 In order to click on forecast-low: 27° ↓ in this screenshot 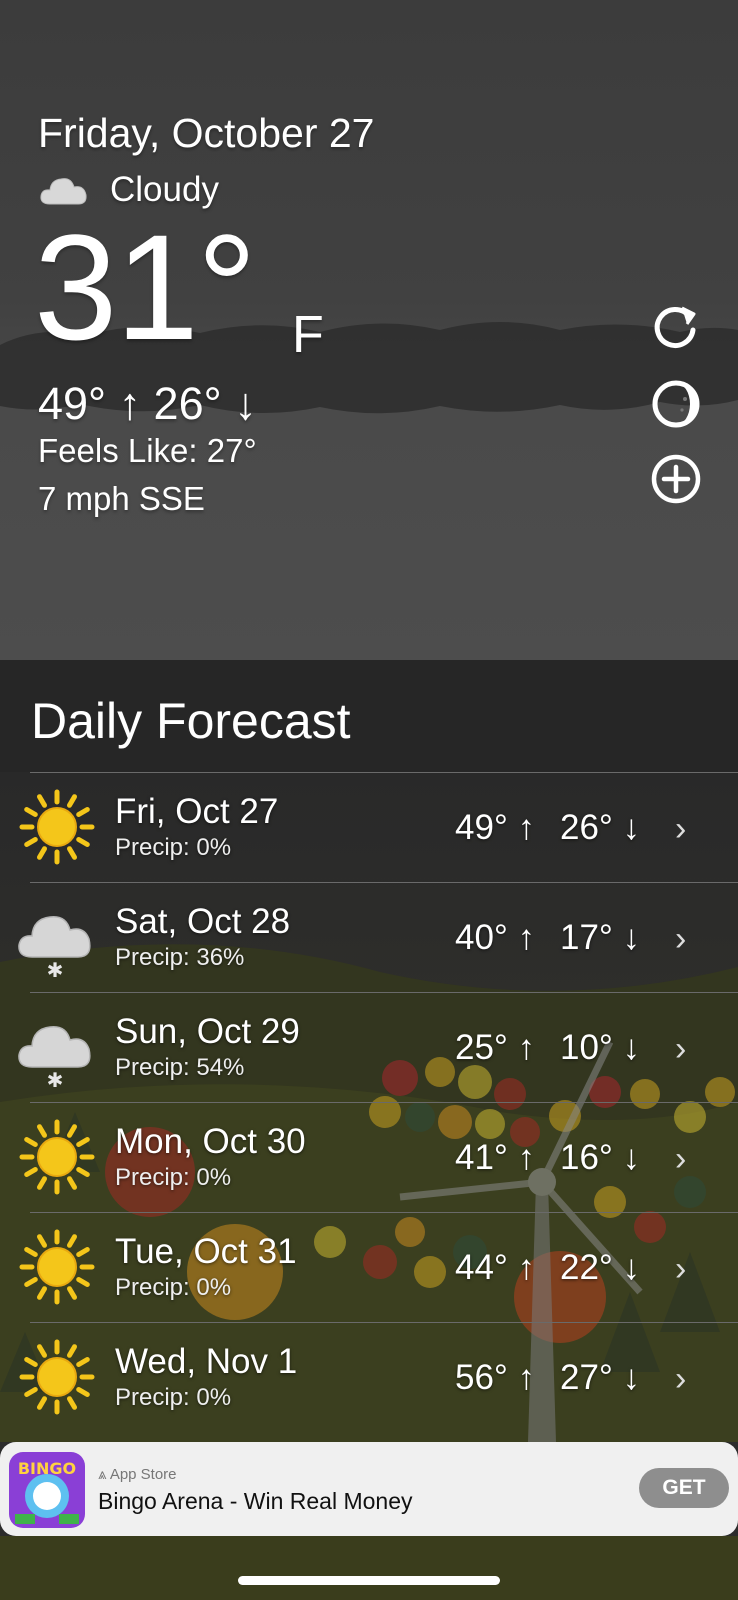, I will do `click(600, 1377)`.